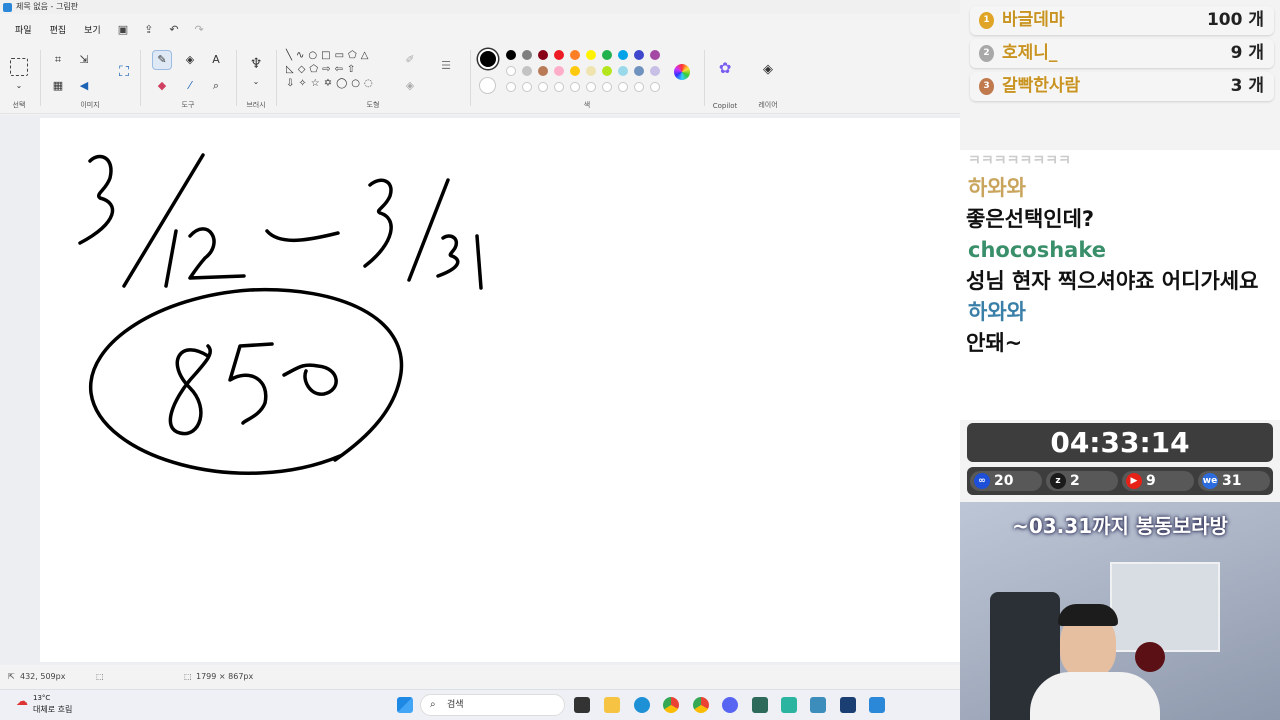 Image resolution: width=1280 pixels, height=720 pixels. What do you see at coordinates (1030, 219) in the screenshot?
I see `chat-message: 좋은선택인데?` at bounding box center [1030, 219].